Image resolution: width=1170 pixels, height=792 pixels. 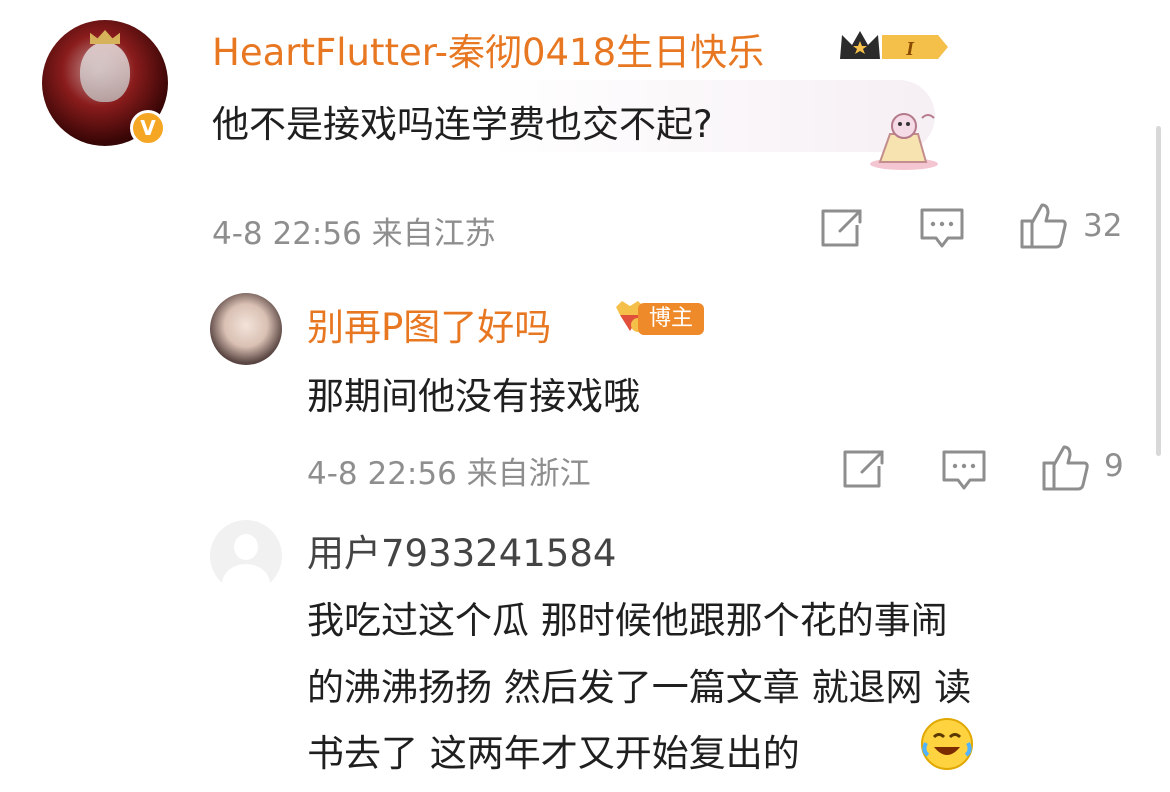 What do you see at coordinates (1114, 466) in the screenshot?
I see `like-count: 9` at bounding box center [1114, 466].